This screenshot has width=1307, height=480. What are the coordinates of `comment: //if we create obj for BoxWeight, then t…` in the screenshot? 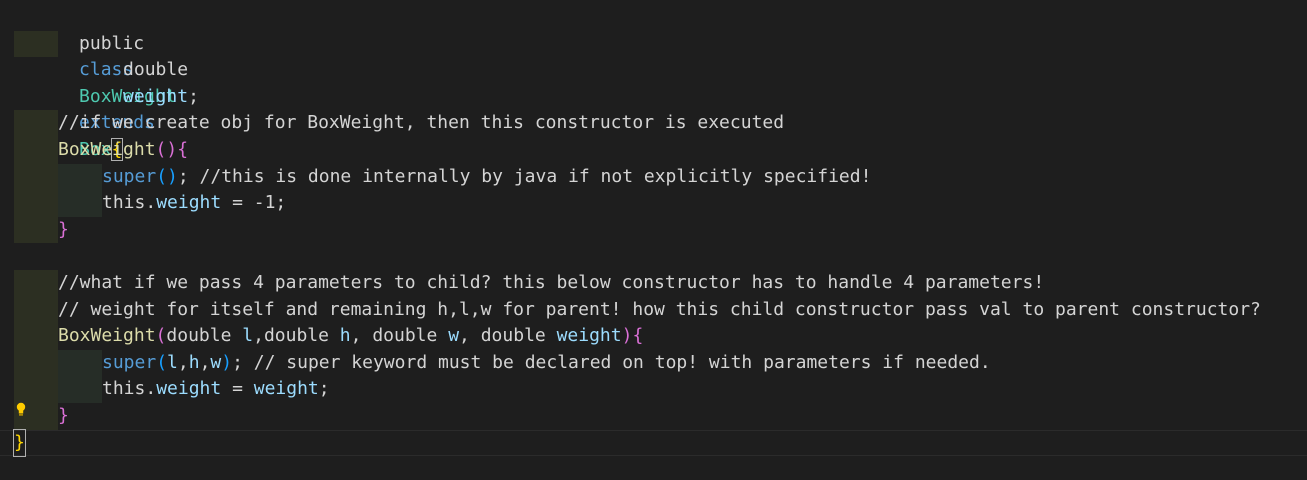 It's located at (421, 123).